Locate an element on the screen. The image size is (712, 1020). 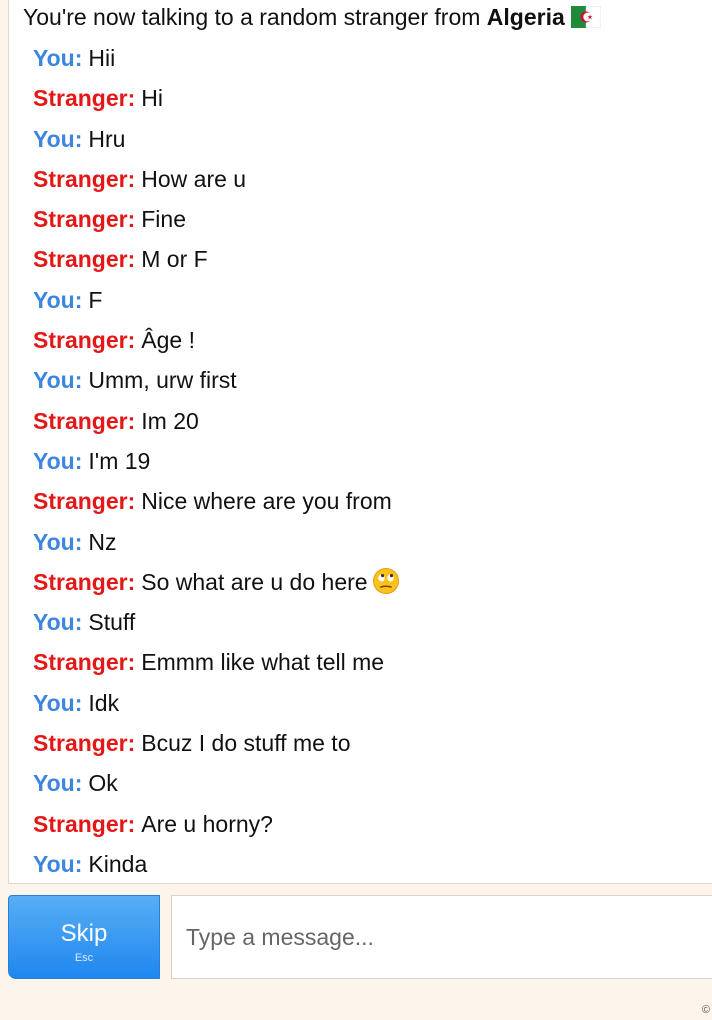
chat-message: Stranger: Nice where are you from is located at coordinates (216, 501).